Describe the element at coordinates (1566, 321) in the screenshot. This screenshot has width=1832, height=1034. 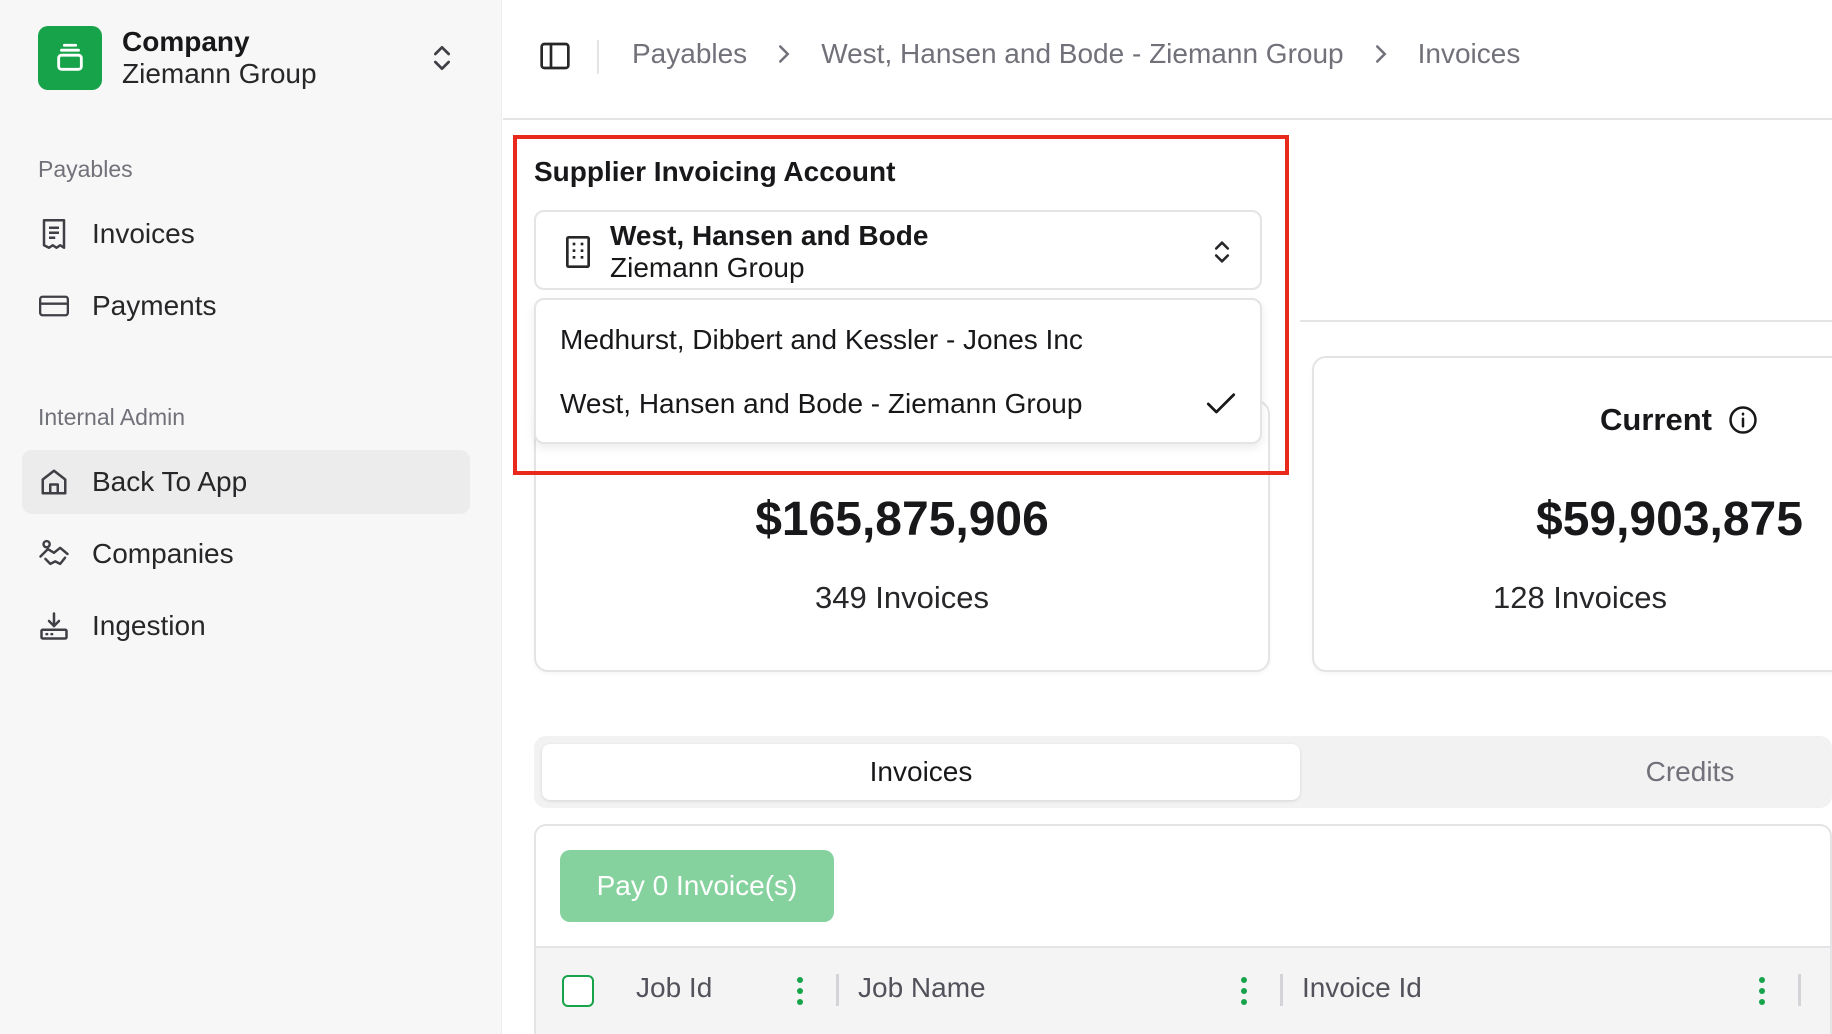
I see `content-divider` at that location.